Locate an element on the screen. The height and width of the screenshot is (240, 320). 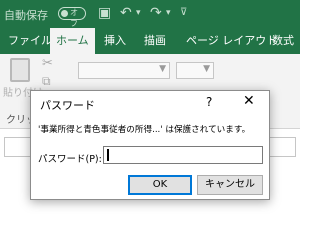
tab-formulas: 数式 is located at coordinates (283, 41).